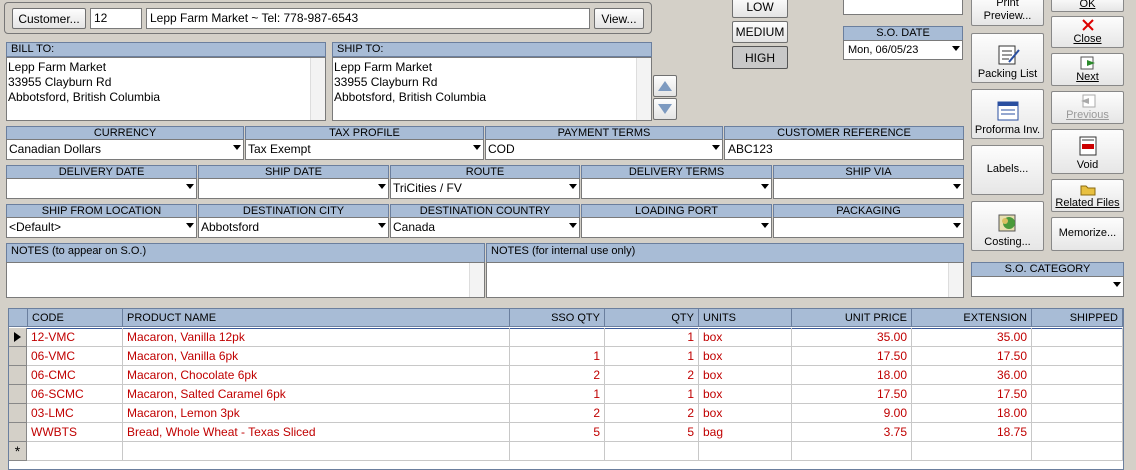 The width and height of the screenshot is (1136, 470). Describe the element at coordinates (1087, 195) in the screenshot. I see `related-files-button: Related Files` at that location.